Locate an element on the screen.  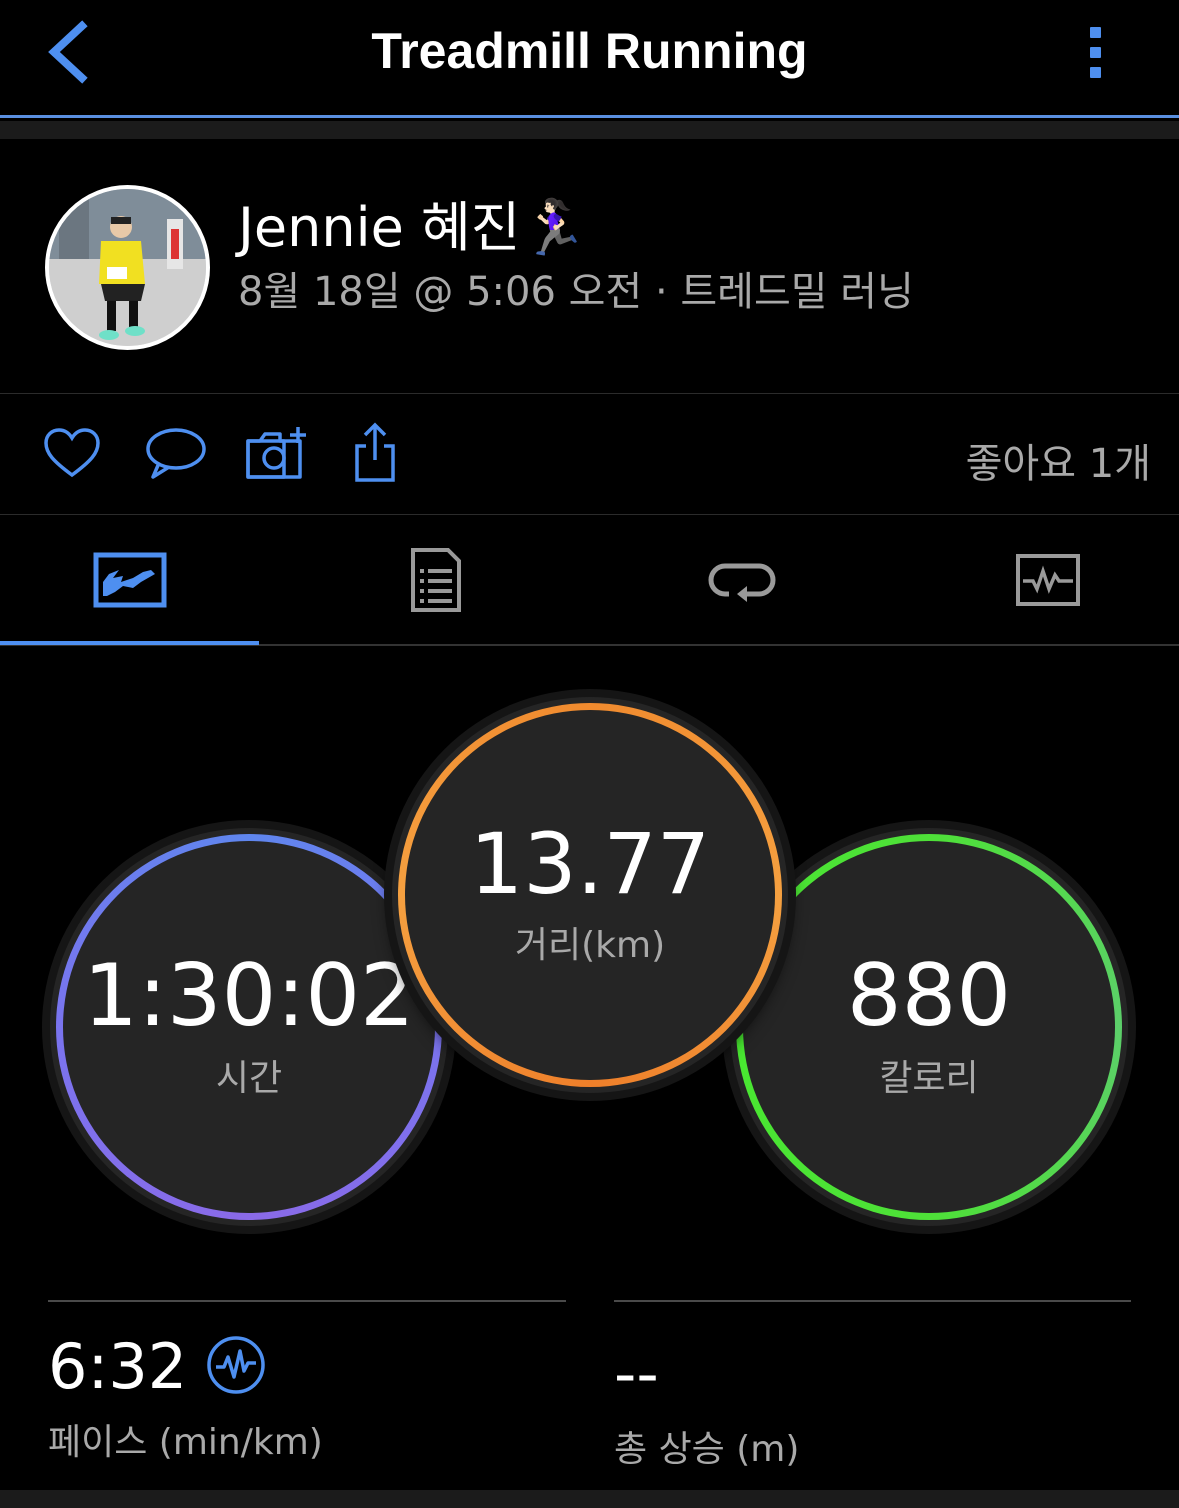
ascent-value: -- is located at coordinates (636, 1373).